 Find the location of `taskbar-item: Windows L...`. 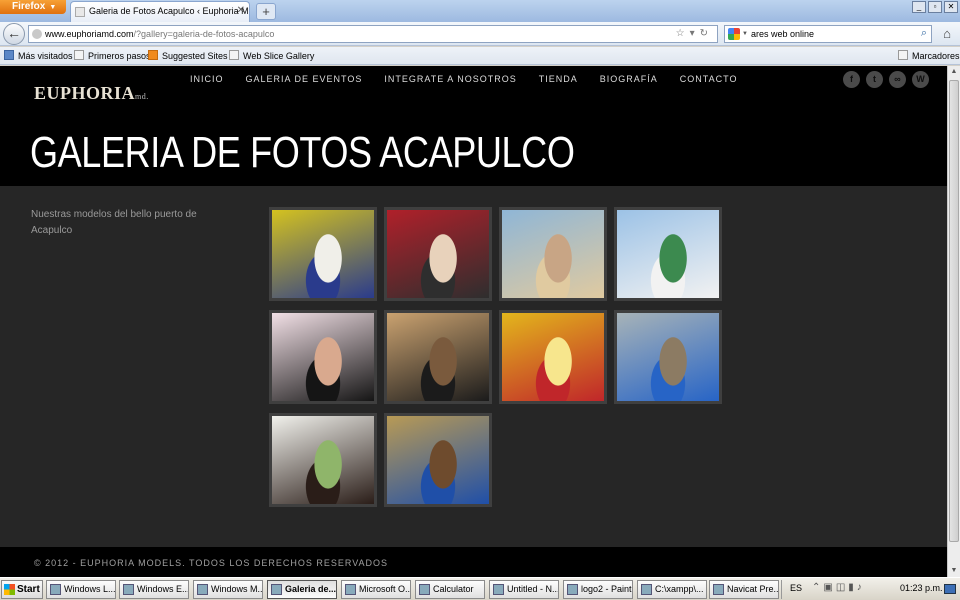

taskbar-item: Windows L... is located at coordinates (81, 589).